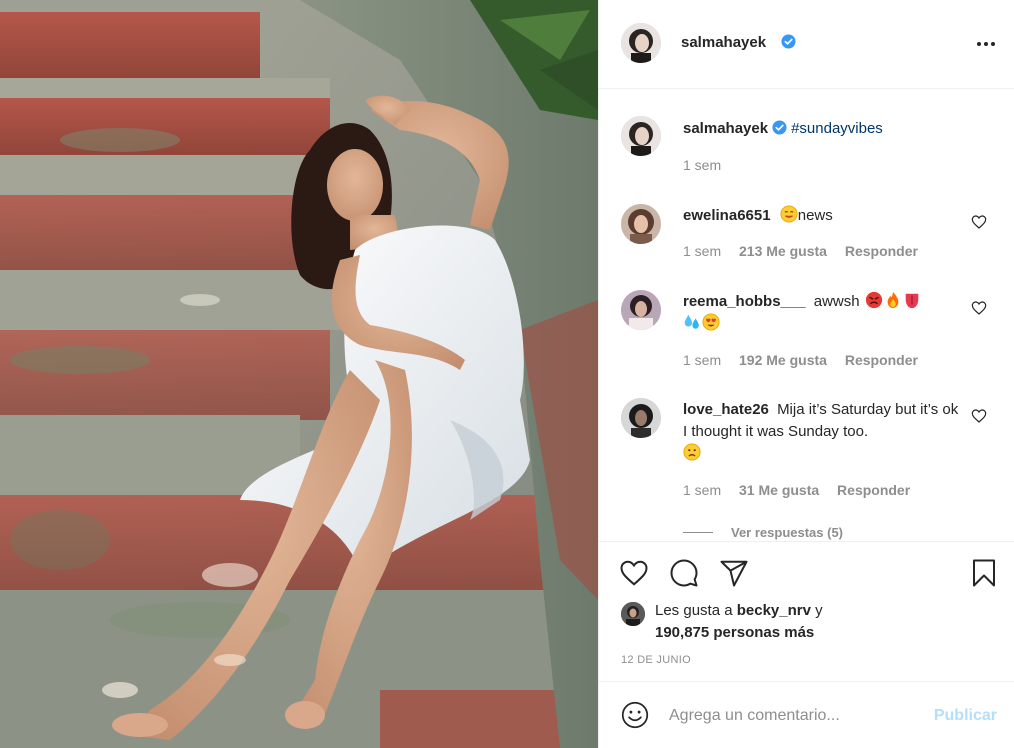 This screenshot has width=1014, height=748. Describe the element at coordinates (694, 610) in the screenshot. I see `likes-prefix: Les gusta a` at that location.